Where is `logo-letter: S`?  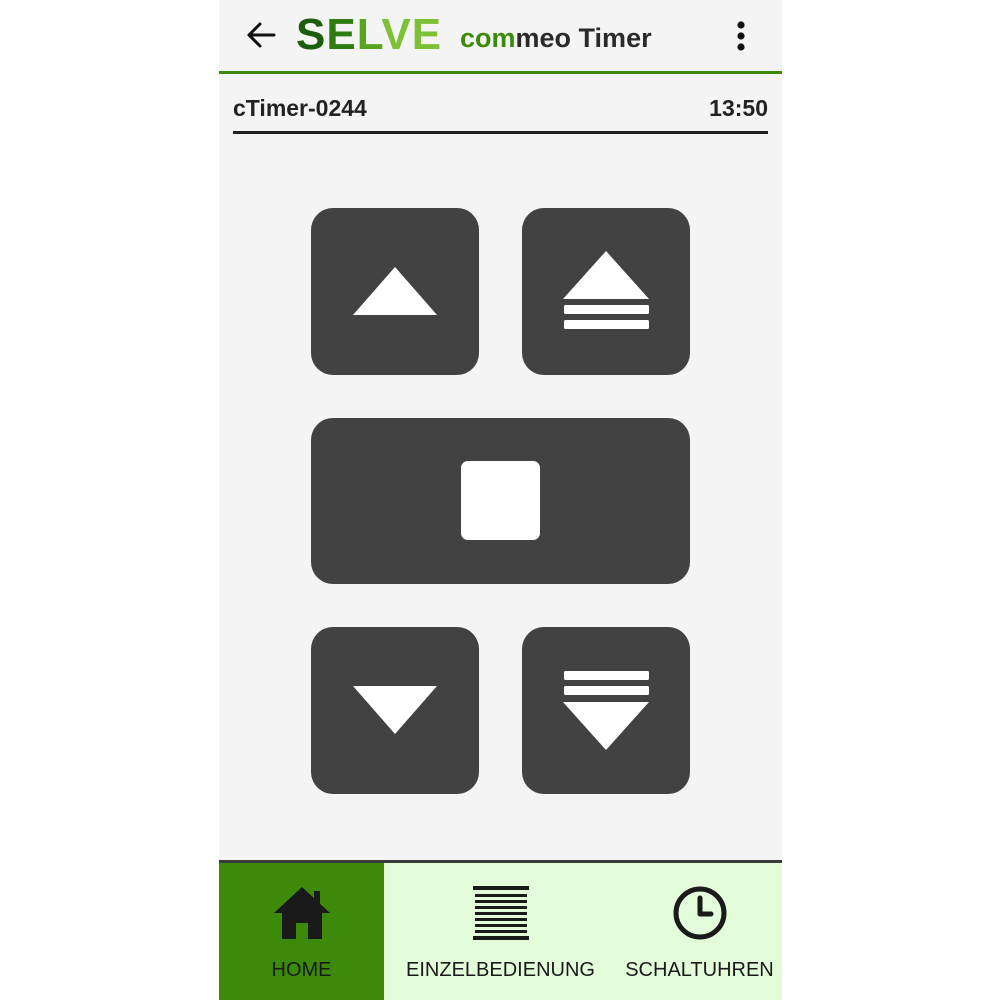
logo-letter: S is located at coordinates (311, 34).